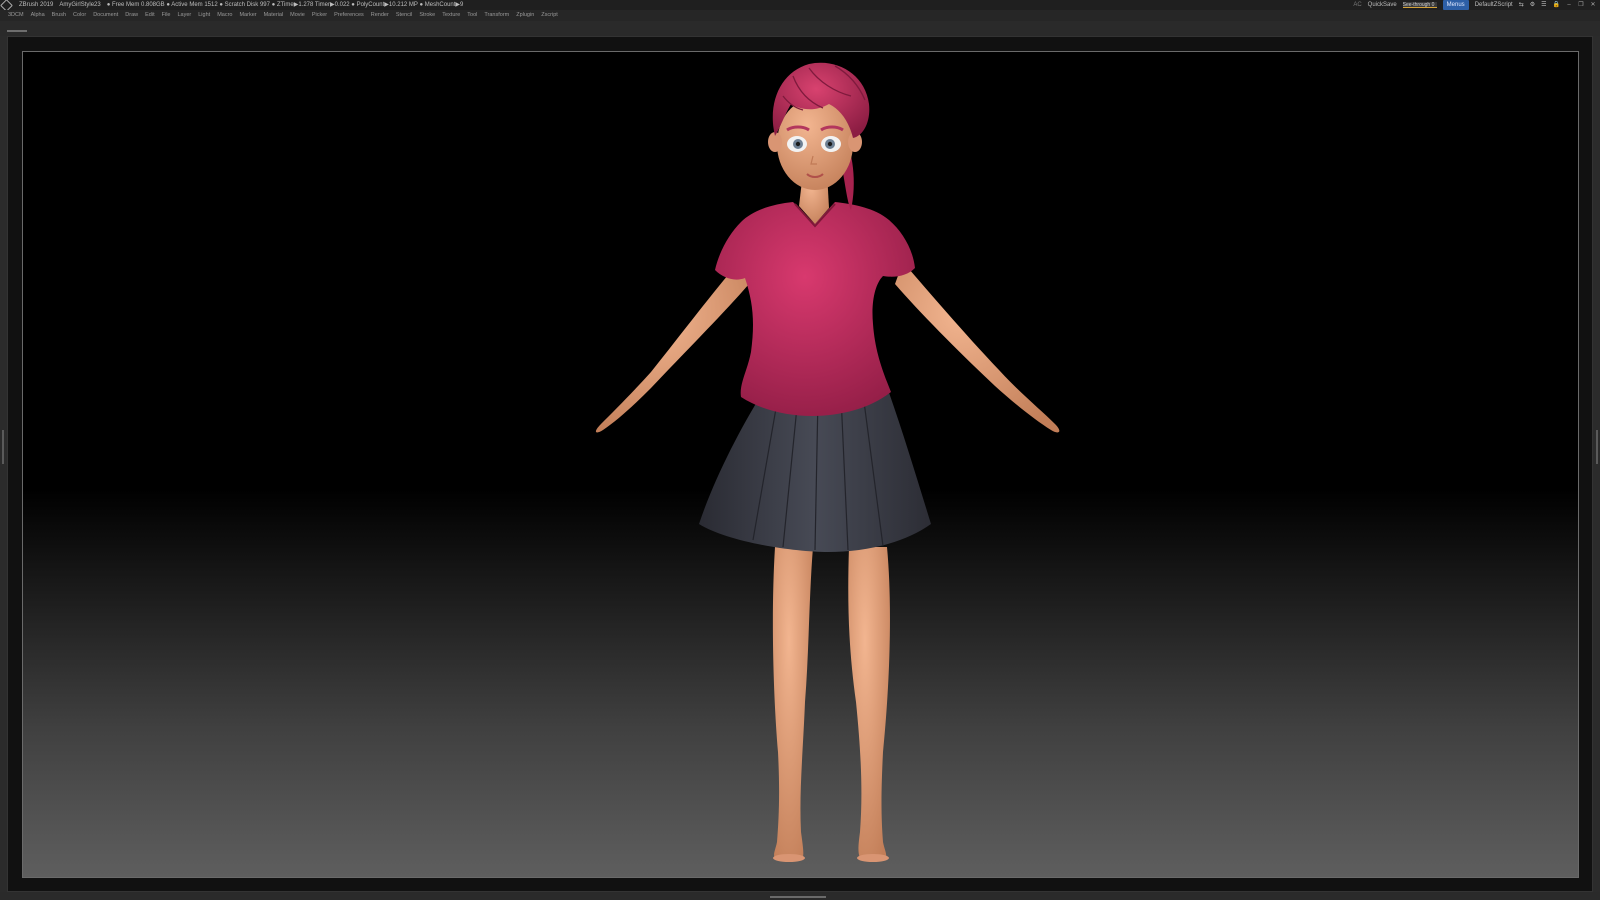 The image size is (1600, 900). I want to click on menu-item-stencil: Stencil, so click(404, 15).